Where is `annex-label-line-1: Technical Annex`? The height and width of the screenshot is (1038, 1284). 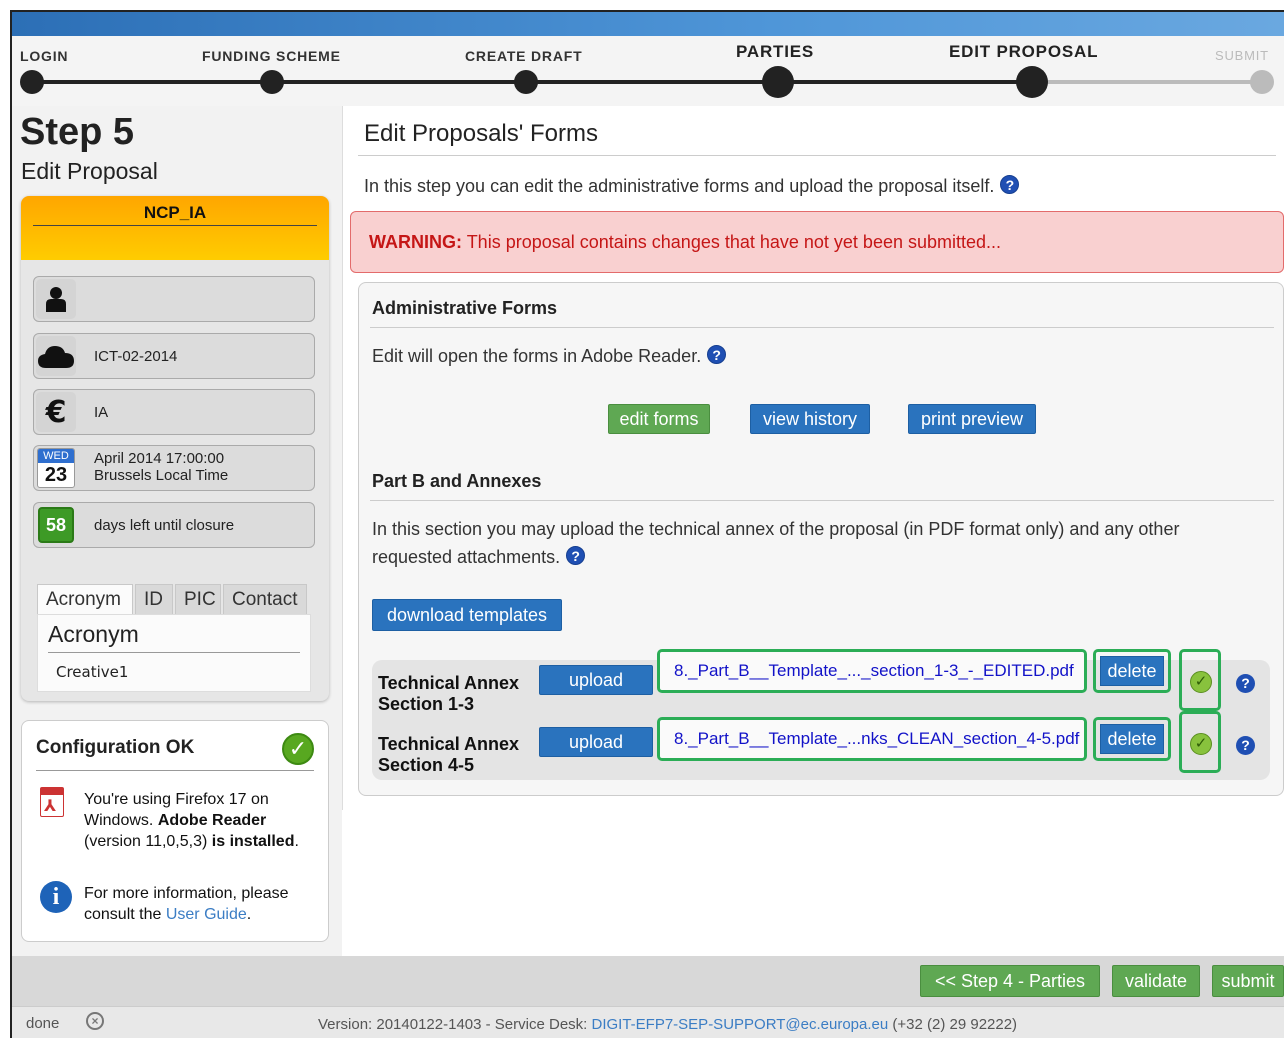
annex-label-line-1: Technical Annex is located at coordinates (449, 683).